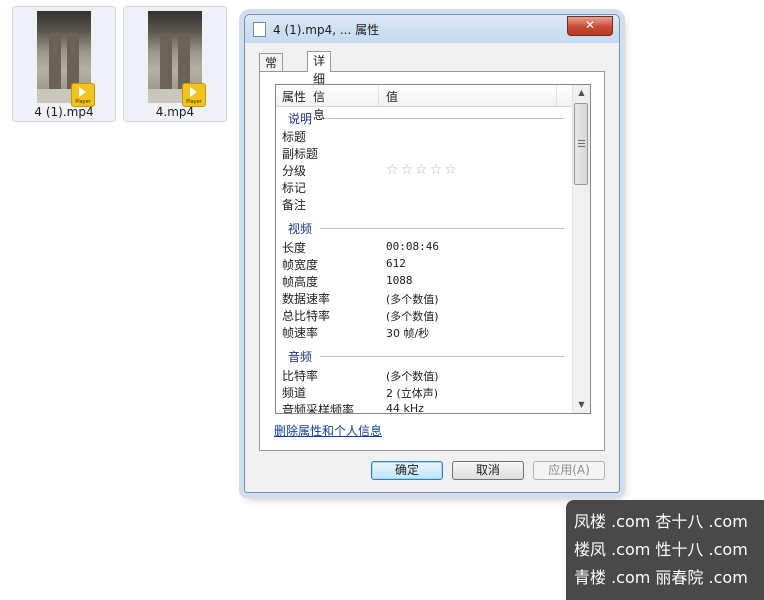 The width and height of the screenshot is (764, 600). Describe the element at coordinates (260, 28) in the screenshot. I see `properties-icon` at that location.